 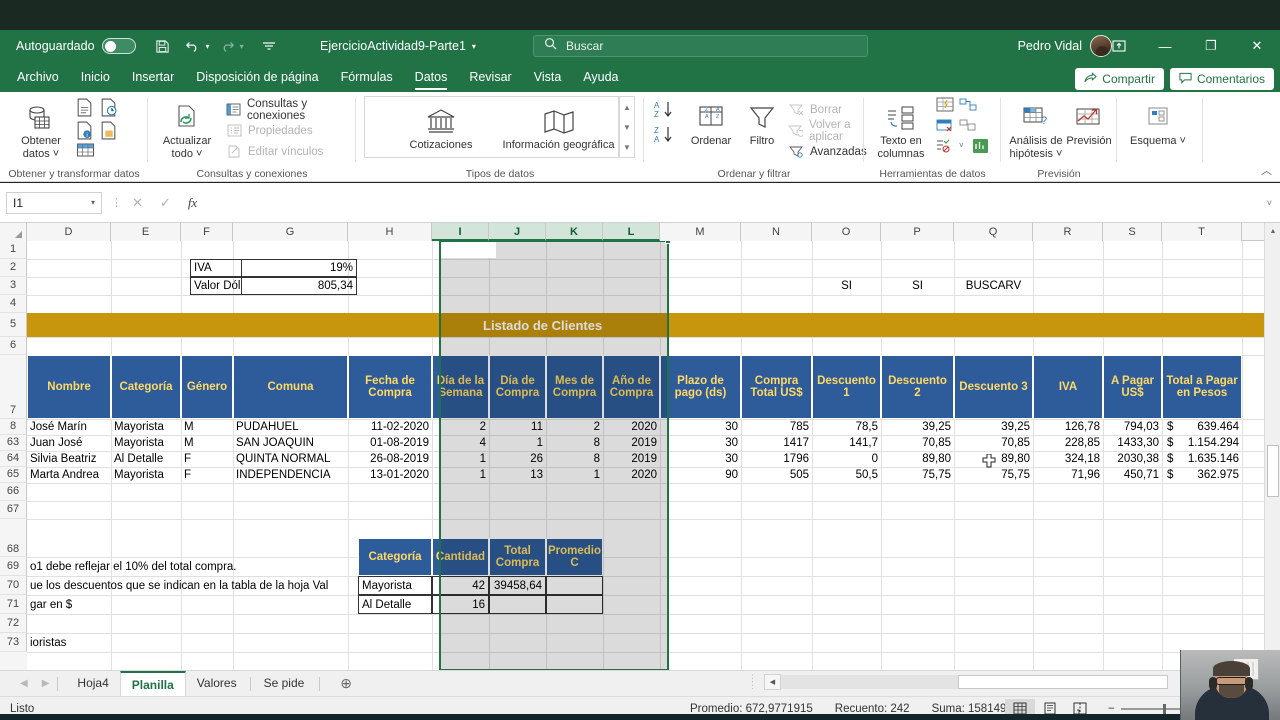 I want to click on table-row: Mayorista, so click(x=146, y=475).